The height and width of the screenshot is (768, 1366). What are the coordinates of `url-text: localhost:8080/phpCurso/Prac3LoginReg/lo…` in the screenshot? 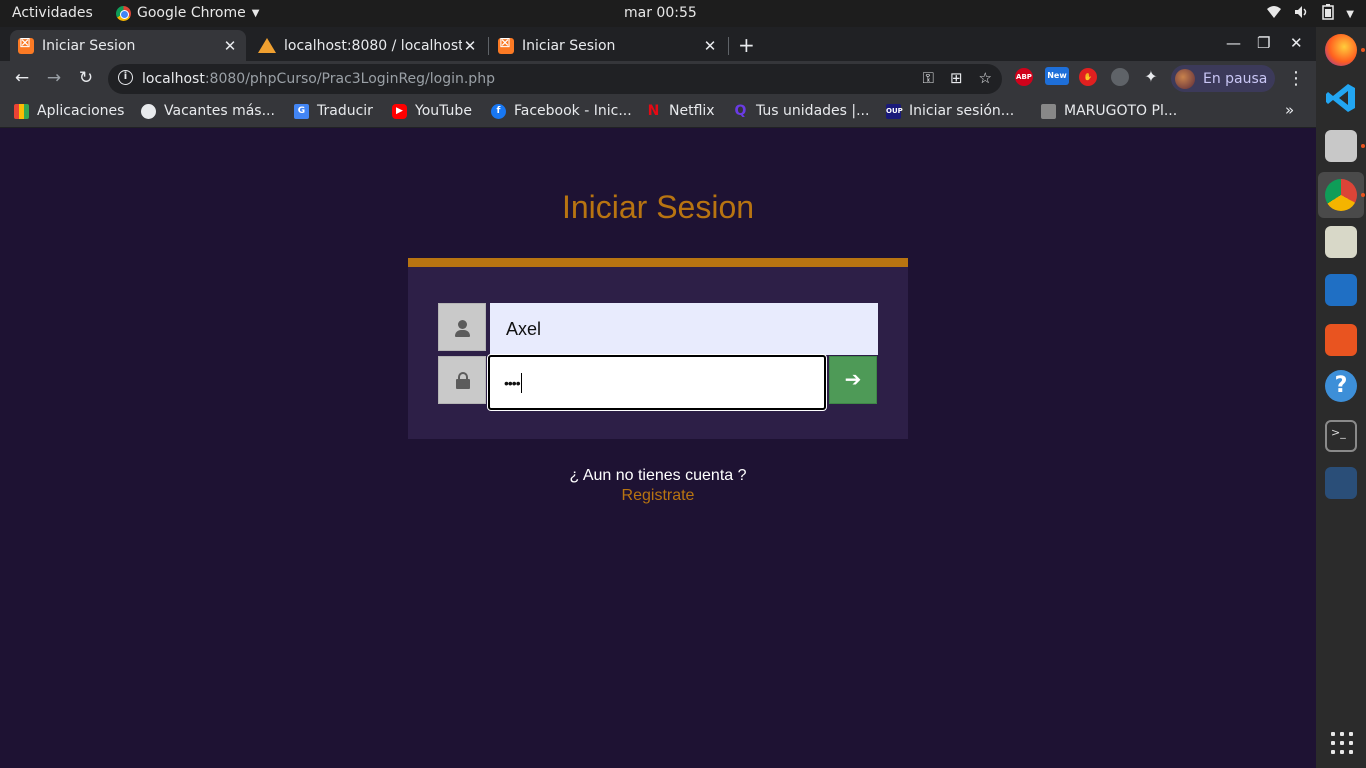 It's located at (318, 79).